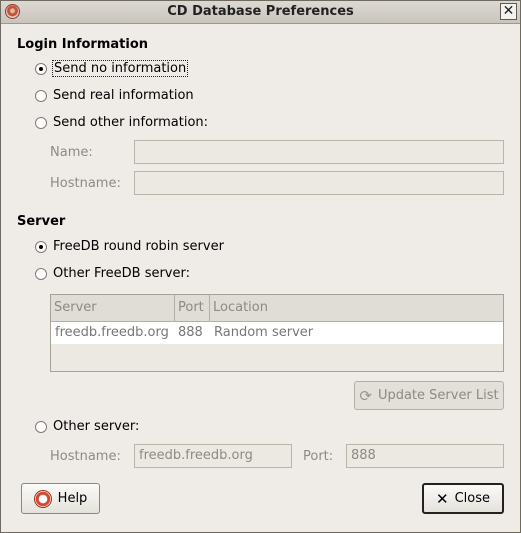  I want to click on login-hostname-label: Hostname:, so click(85, 183).